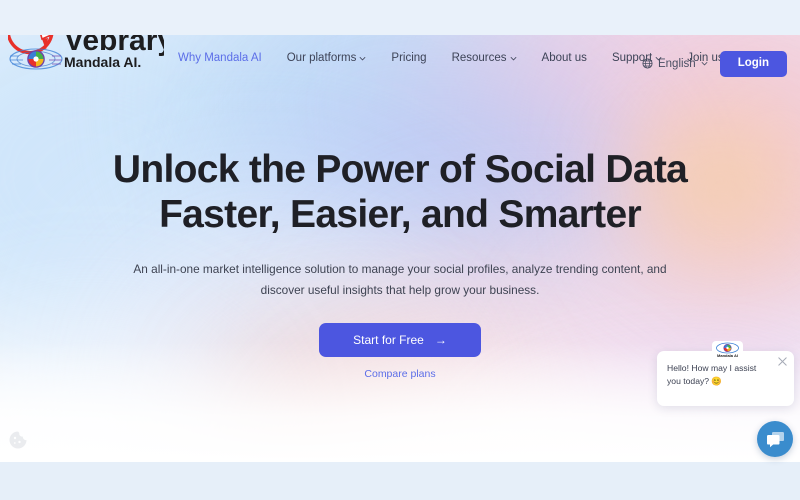 The width and height of the screenshot is (800, 500). I want to click on nav-item-about-us: About us, so click(564, 58).